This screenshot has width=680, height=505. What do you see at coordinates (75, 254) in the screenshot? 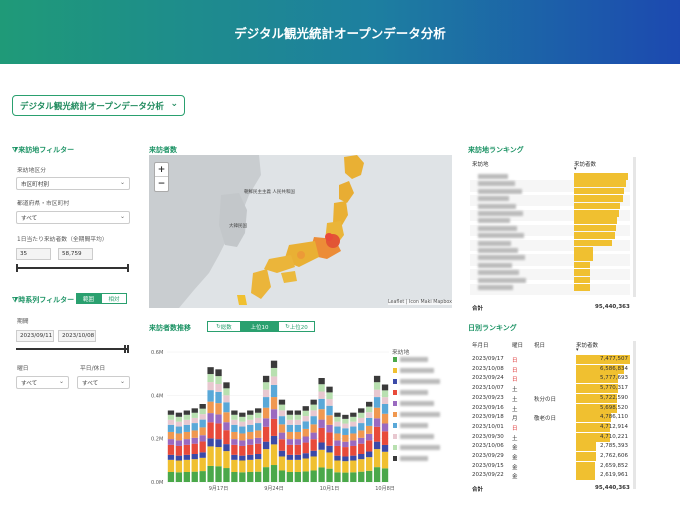
I see `visitors-max-input: 58,759` at bounding box center [75, 254].